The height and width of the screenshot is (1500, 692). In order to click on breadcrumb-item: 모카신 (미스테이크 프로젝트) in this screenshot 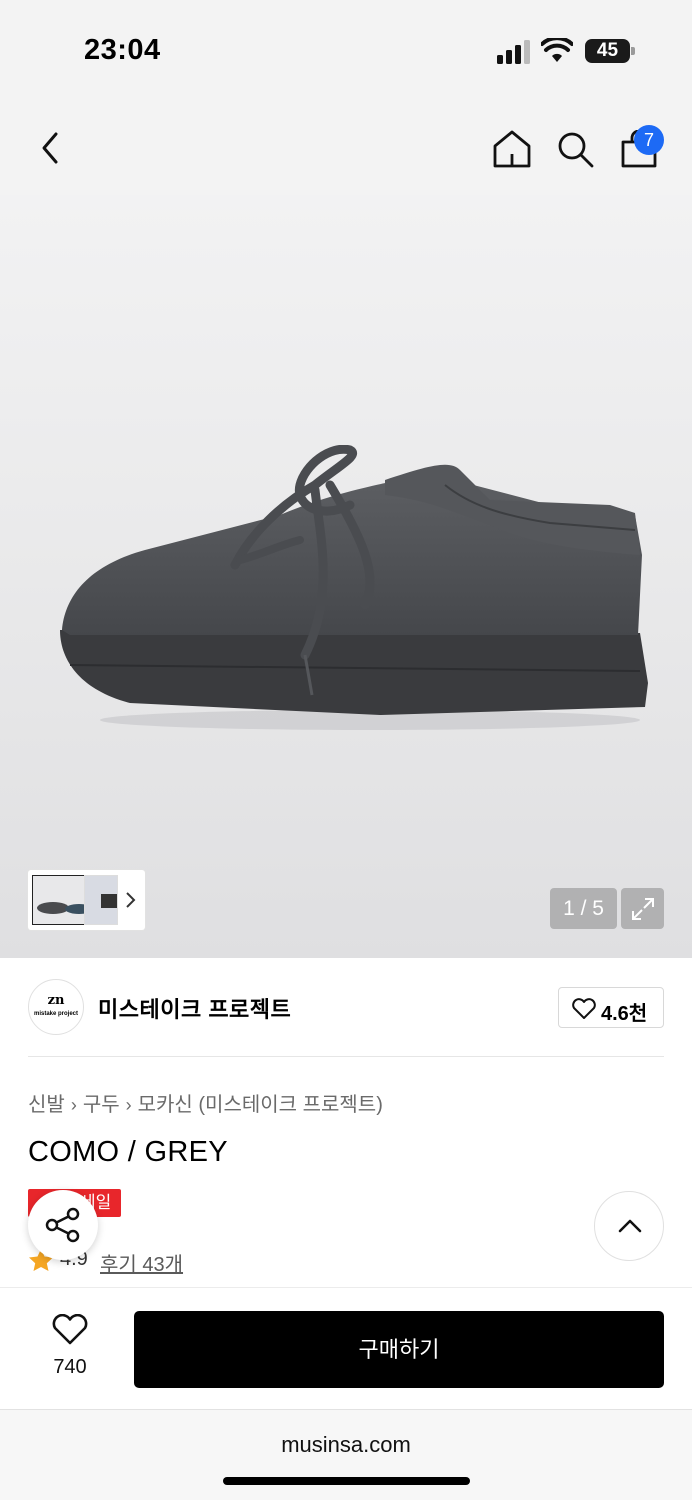, I will do `click(260, 1105)`.